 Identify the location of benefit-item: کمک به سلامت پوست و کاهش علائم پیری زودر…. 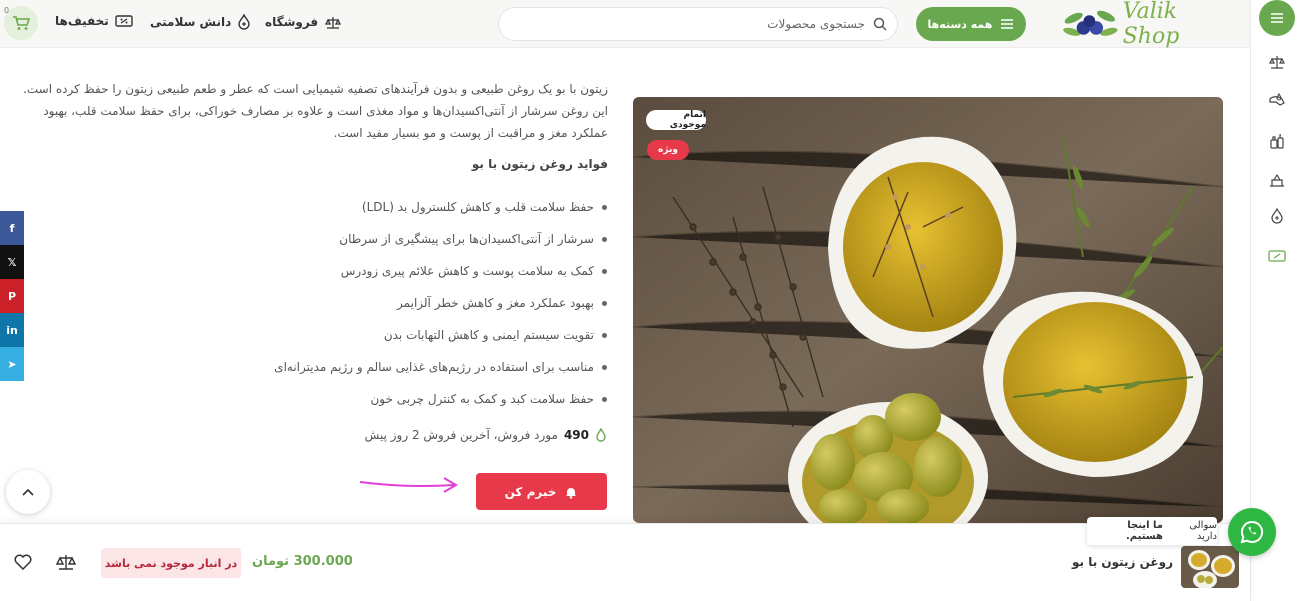
(474, 271).